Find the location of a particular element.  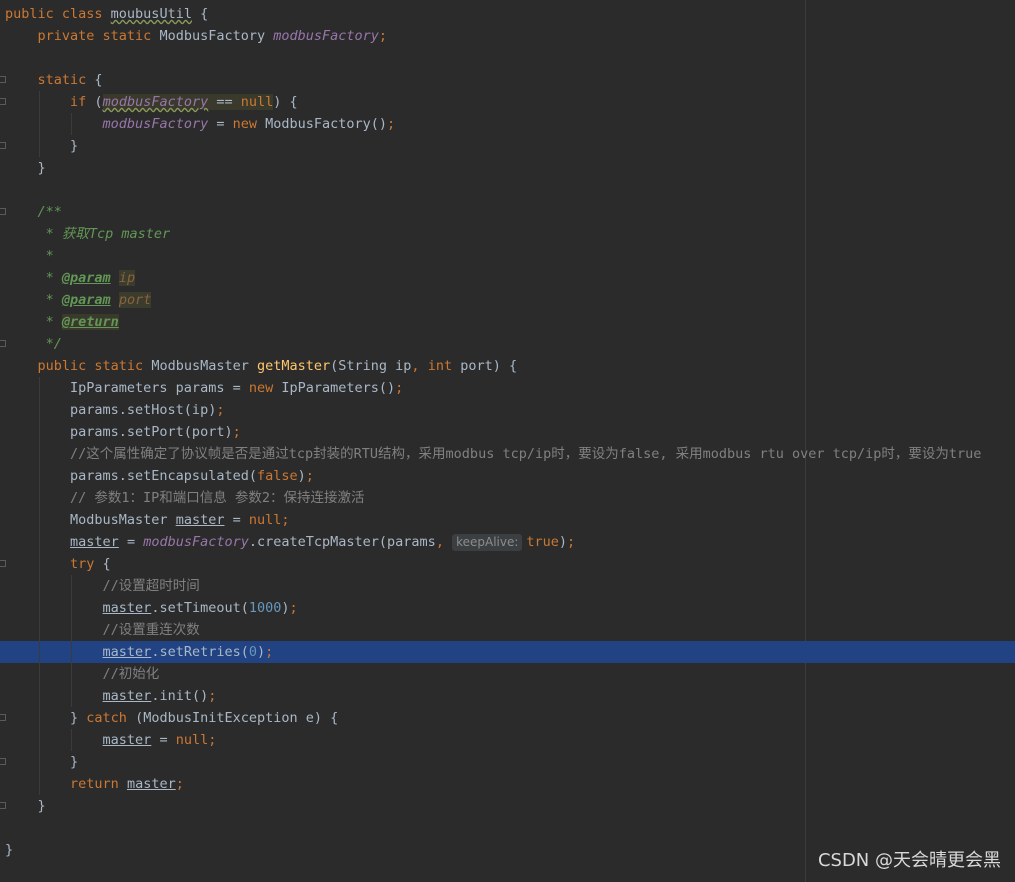

code-token: master is located at coordinates (151, 784).